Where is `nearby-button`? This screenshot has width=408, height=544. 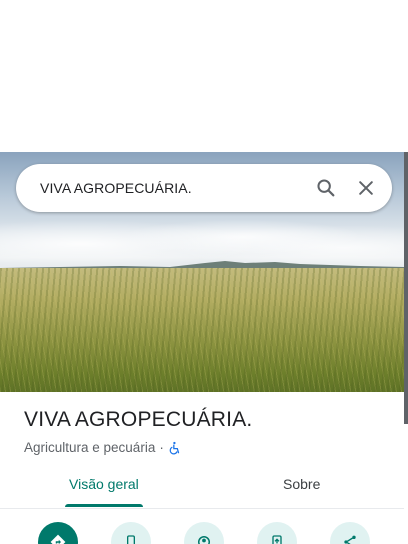 nearby-button is located at coordinates (204, 533).